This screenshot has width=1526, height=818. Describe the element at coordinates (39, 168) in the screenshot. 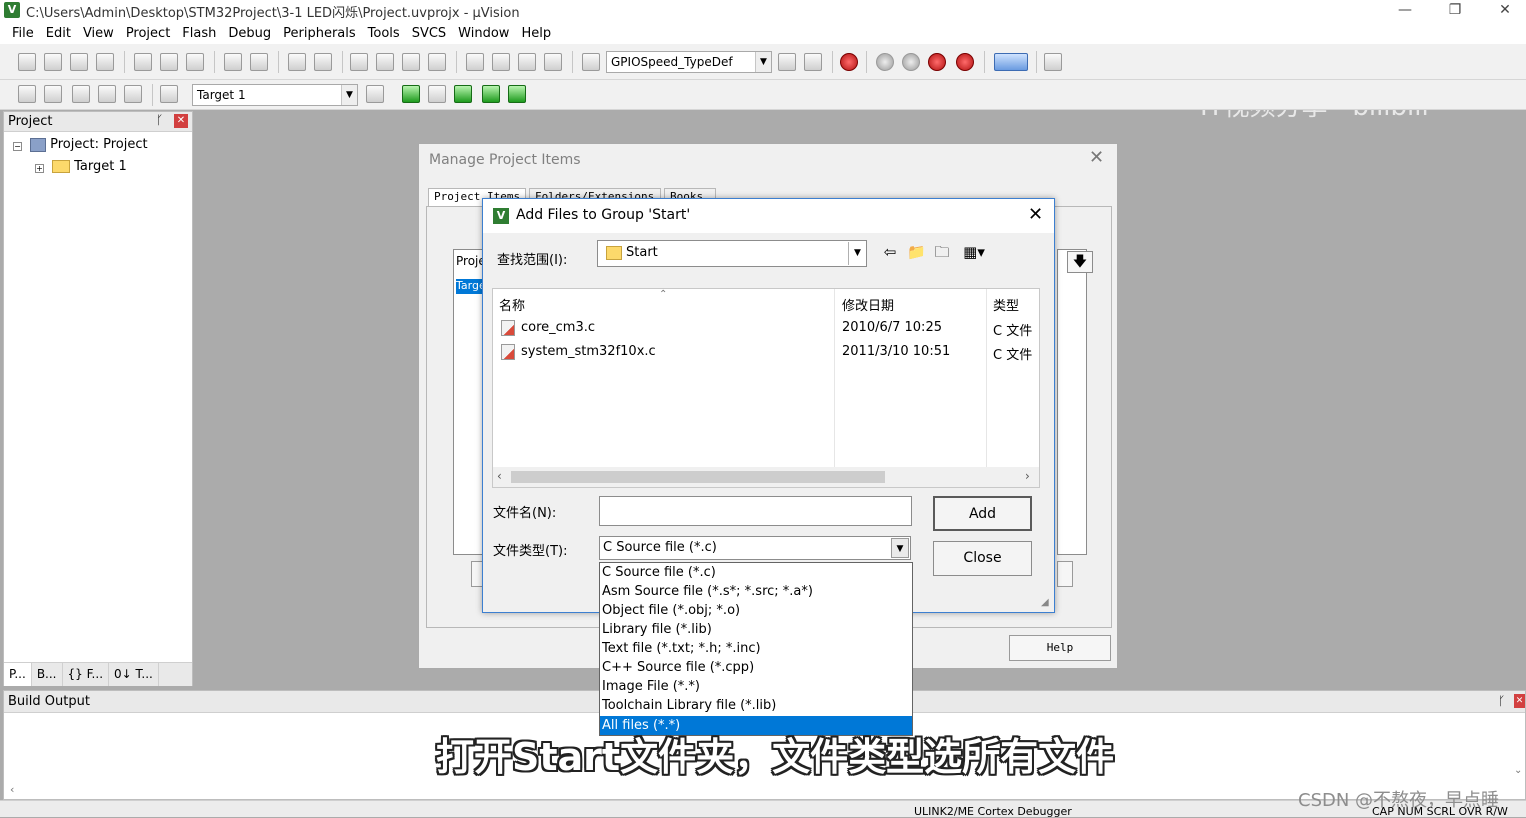

I see `expand-icon: +` at that location.